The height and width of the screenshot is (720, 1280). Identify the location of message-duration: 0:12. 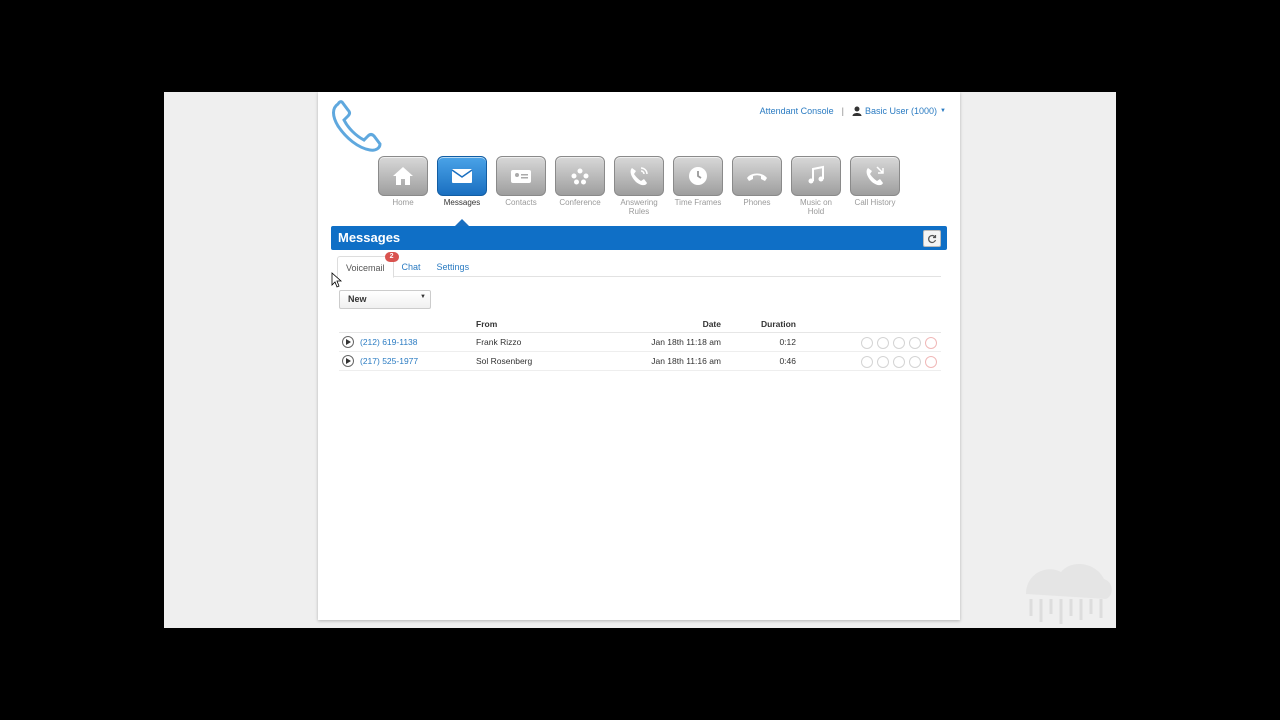
(787, 342).